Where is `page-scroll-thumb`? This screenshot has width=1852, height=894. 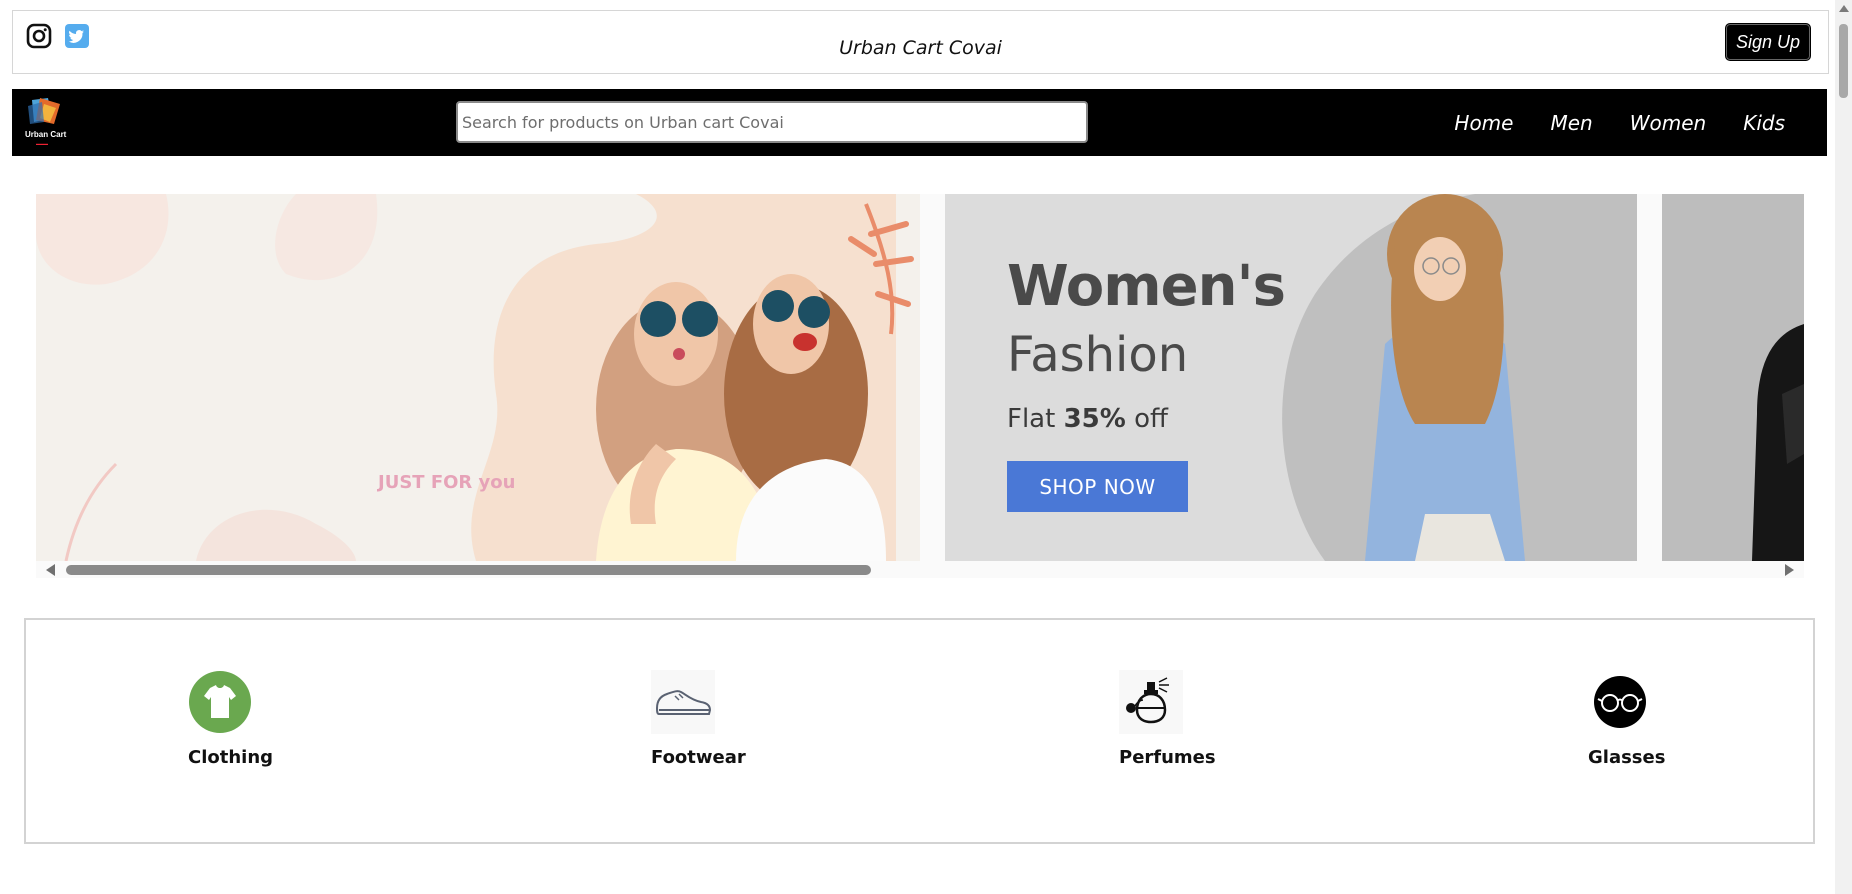
page-scroll-thumb is located at coordinates (1843, 61).